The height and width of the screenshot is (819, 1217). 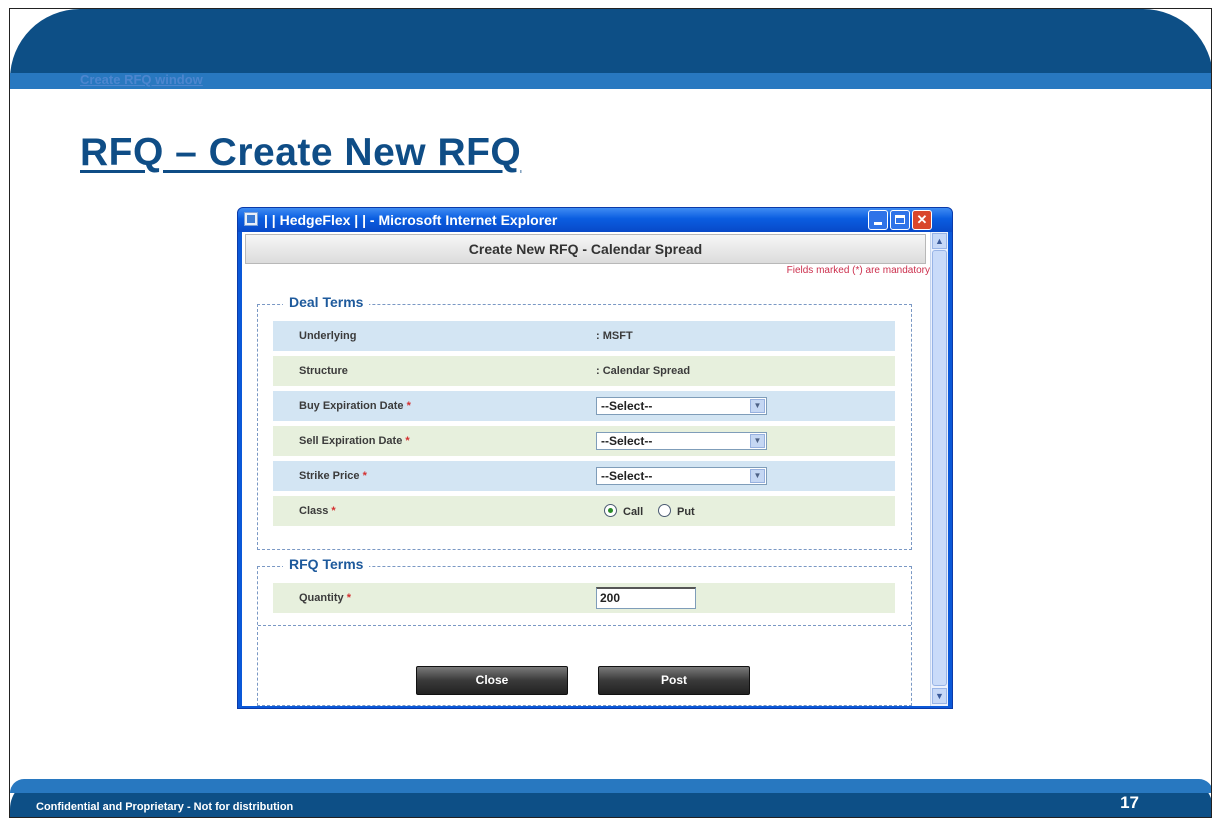 What do you see at coordinates (141, 80) in the screenshot?
I see `breadcrumb: Create RFQ window` at bounding box center [141, 80].